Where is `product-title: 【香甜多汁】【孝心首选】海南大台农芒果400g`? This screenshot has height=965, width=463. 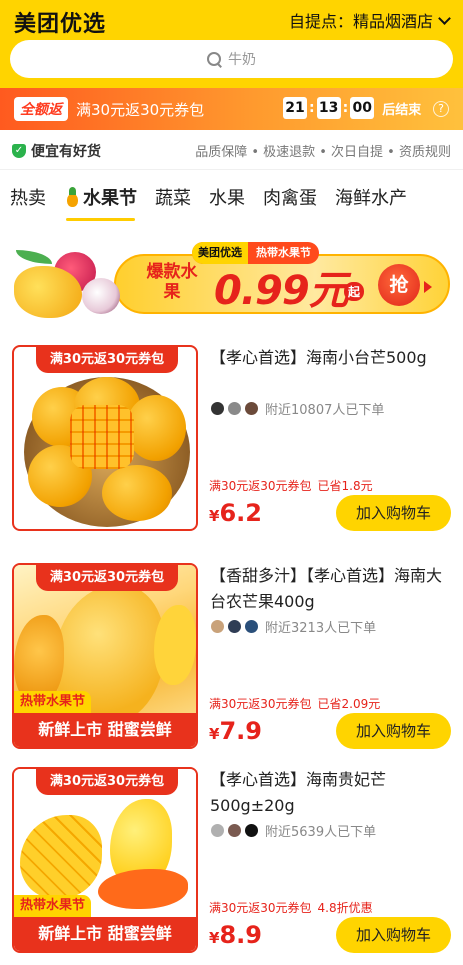 product-title: 【香甜多汁】【孝心首选】海南大台农芒果400g is located at coordinates (332, 589).